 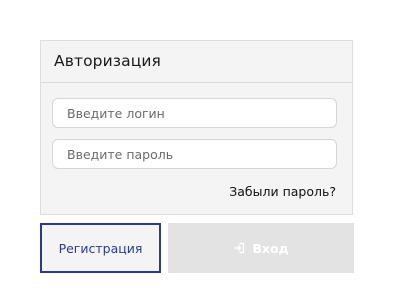 I want to click on login-input, so click(x=194, y=113).